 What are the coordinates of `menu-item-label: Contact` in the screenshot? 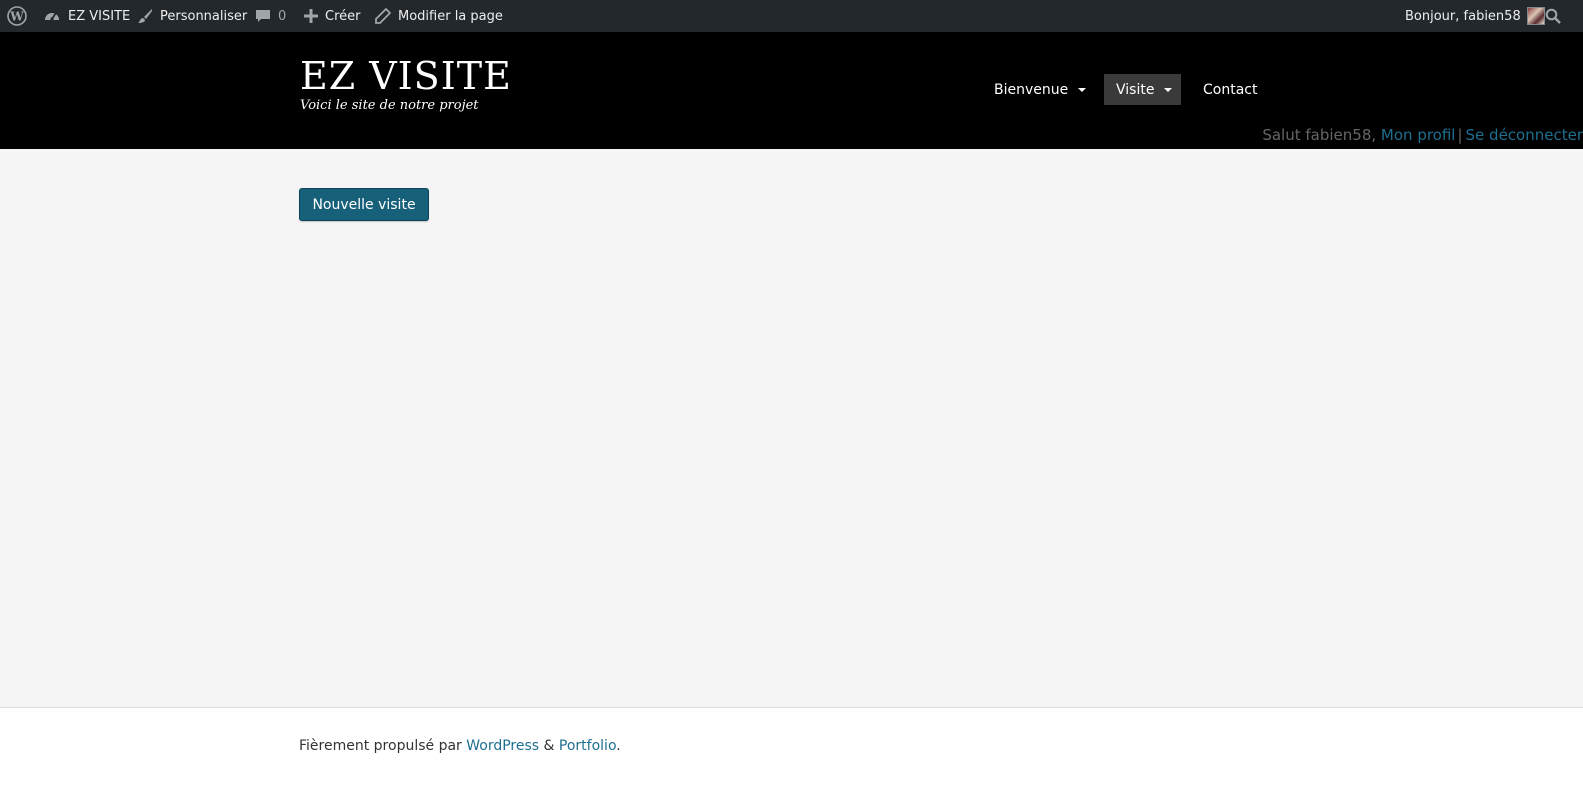 It's located at (1230, 89).